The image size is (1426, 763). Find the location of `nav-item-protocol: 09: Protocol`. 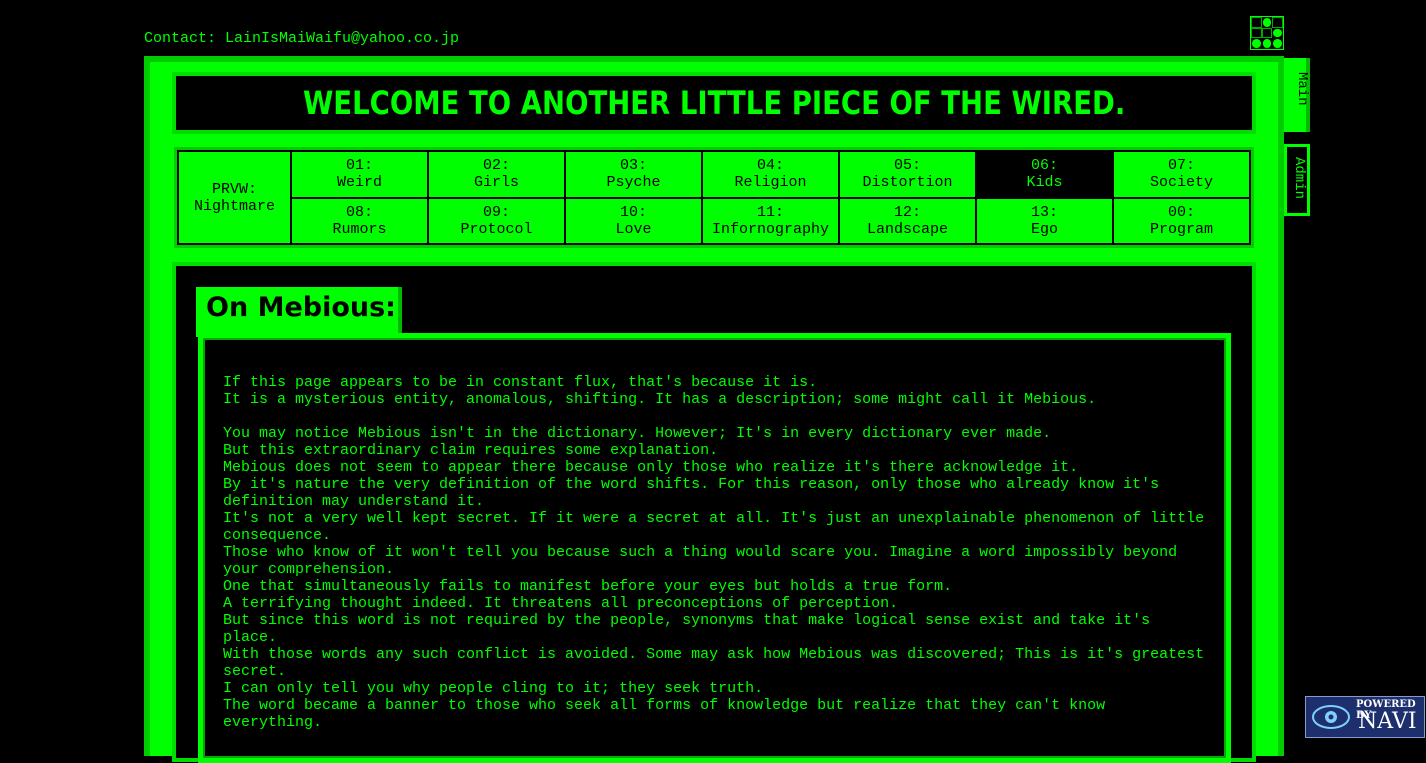

nav-item-protocol: 09: Protocol is located at coordinates (496, 220).